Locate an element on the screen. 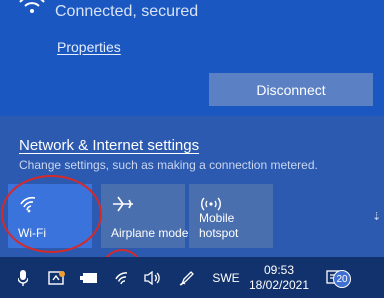  wifi-icon is located at coordinates (28, 204).